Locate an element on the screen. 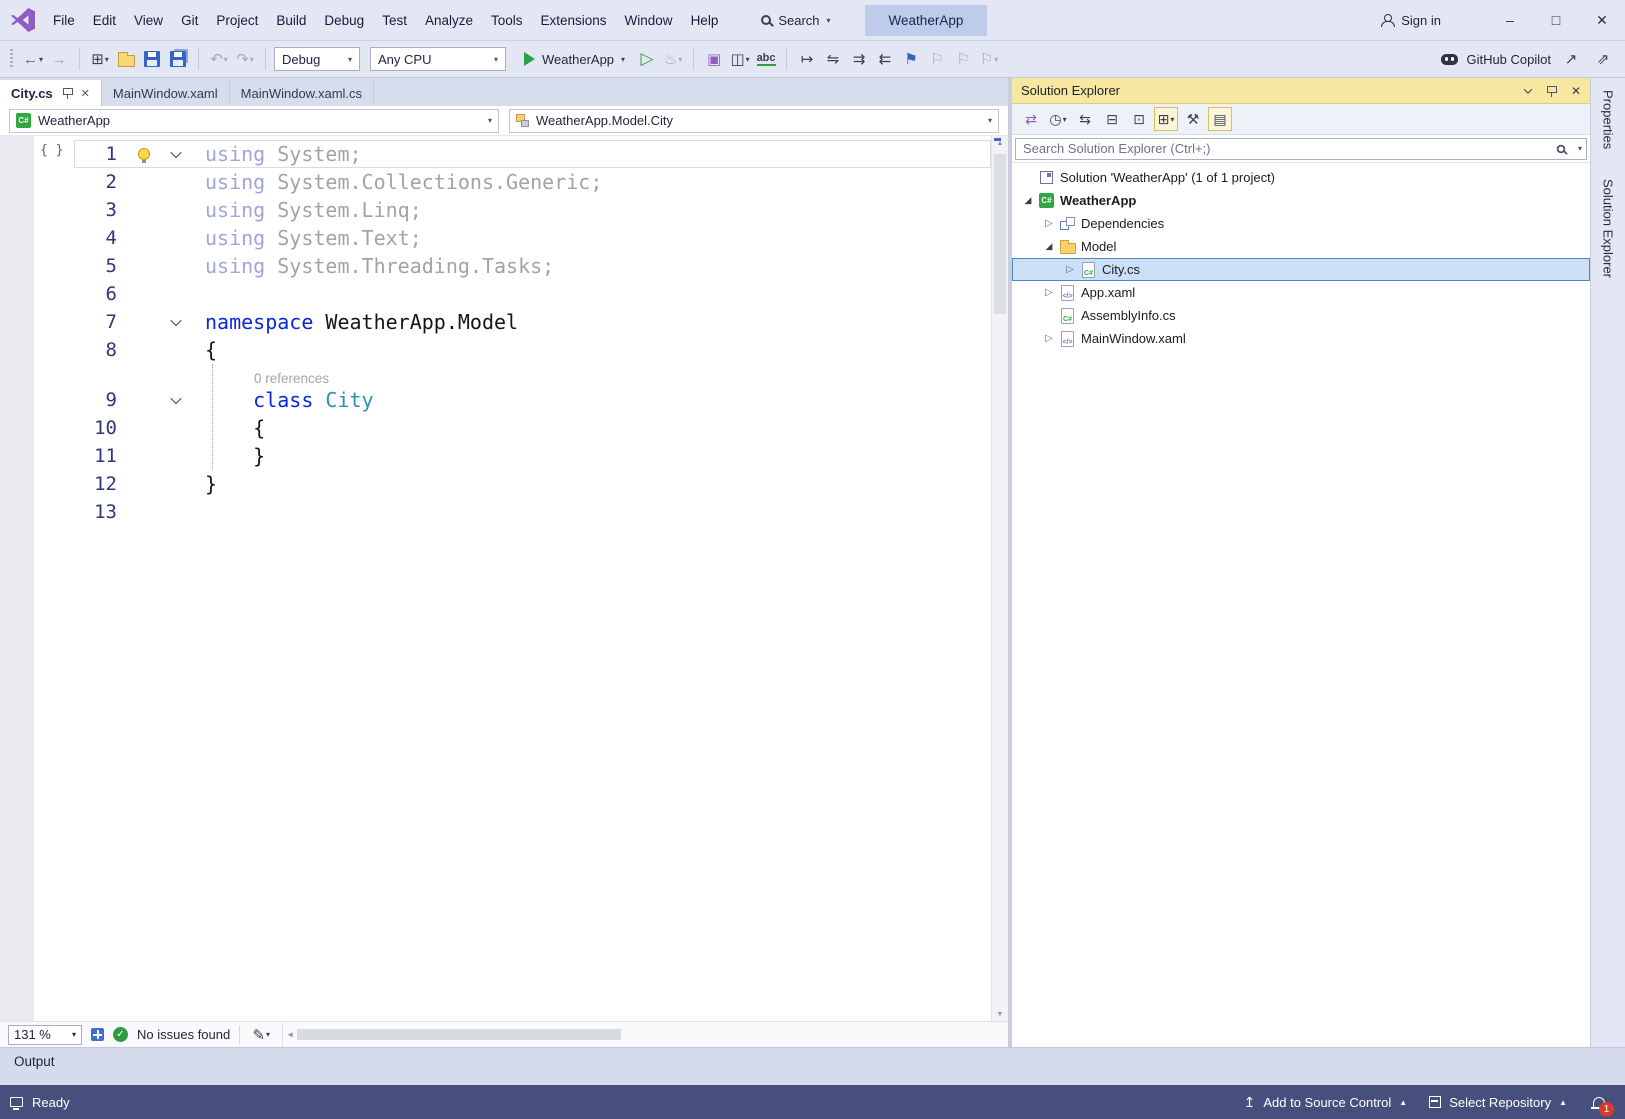  properties-wrench-button: ⚒ is located at coordinates (1193, 119).